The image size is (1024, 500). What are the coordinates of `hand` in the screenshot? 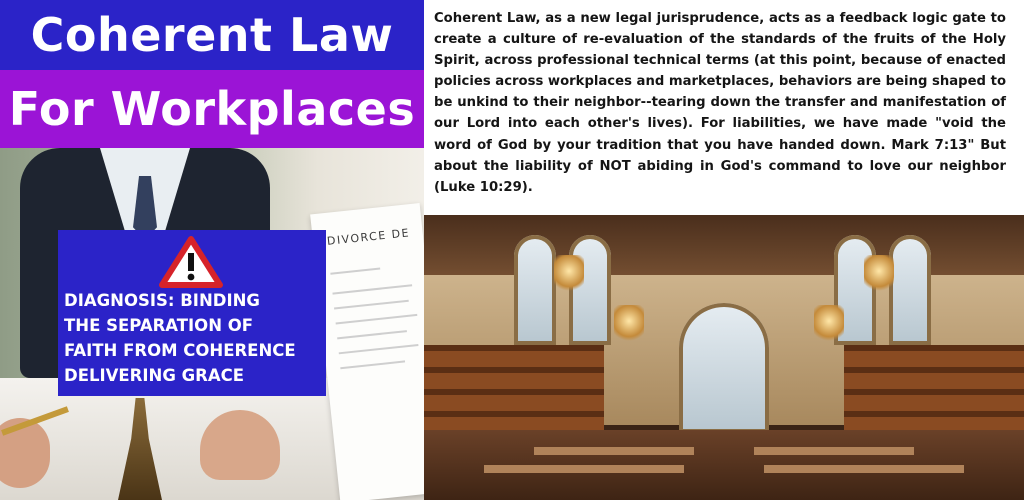 It's located at (240, 445).